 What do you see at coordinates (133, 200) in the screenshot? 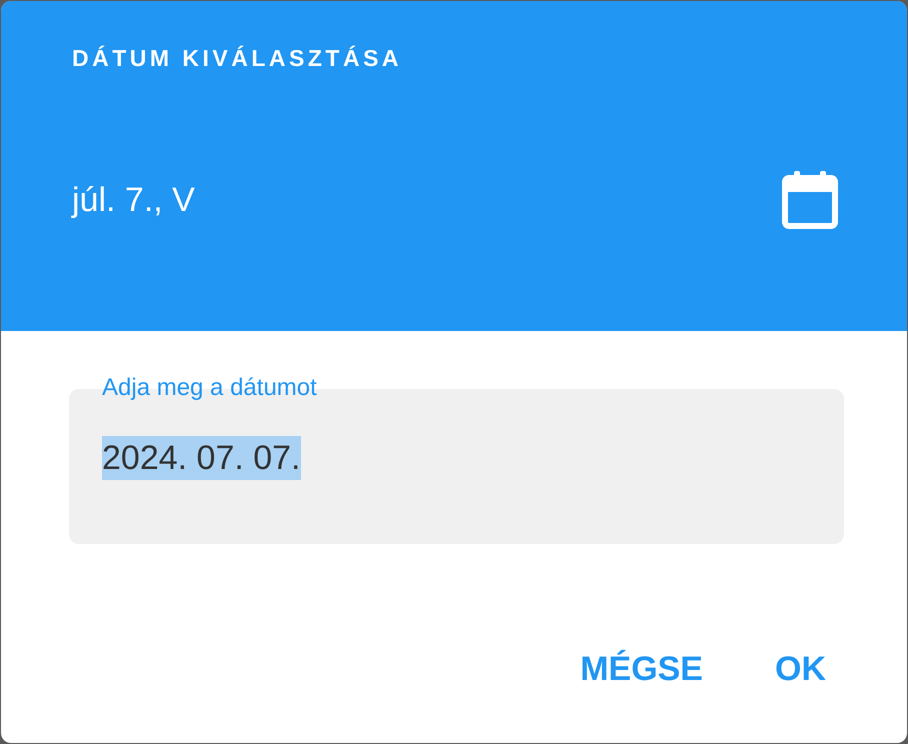
I see `selected-date: júl. 7., V` at bounding box center [133, 200].